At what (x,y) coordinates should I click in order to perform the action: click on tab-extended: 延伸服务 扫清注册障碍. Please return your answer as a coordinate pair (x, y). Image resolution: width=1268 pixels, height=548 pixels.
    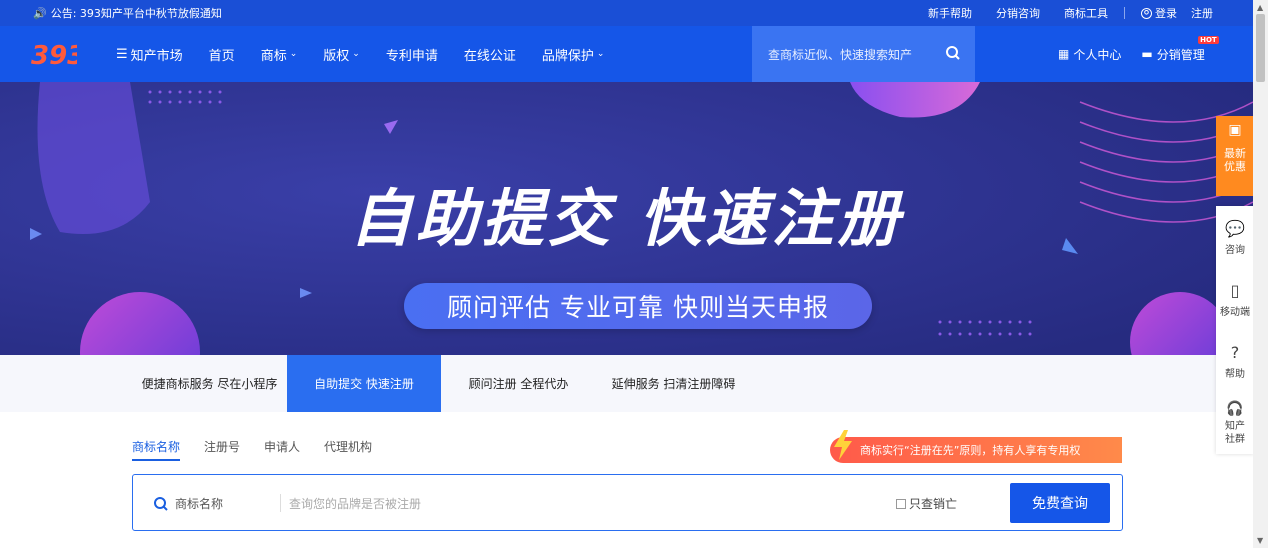
    Looking at the image, I should click on (673, 383).